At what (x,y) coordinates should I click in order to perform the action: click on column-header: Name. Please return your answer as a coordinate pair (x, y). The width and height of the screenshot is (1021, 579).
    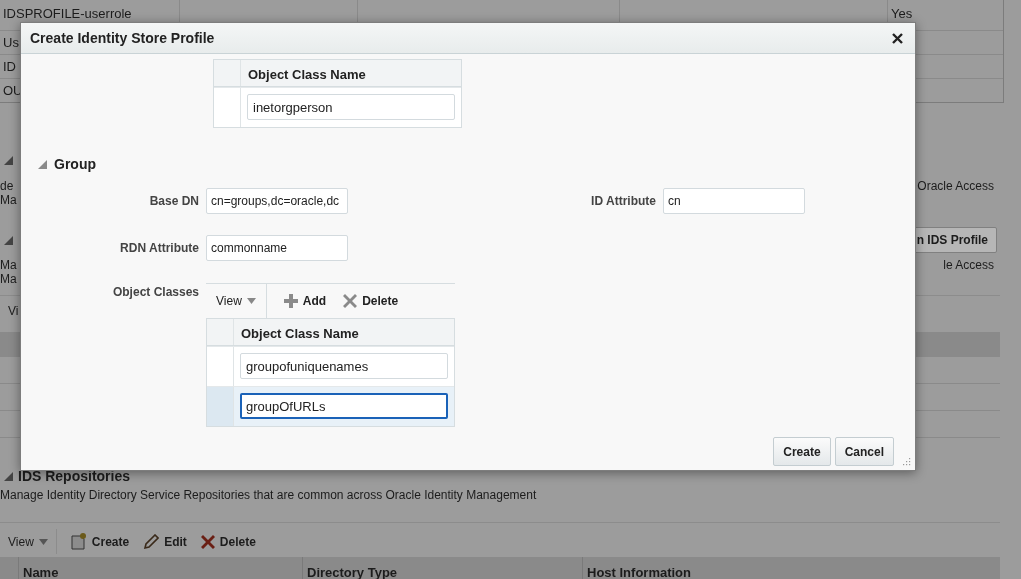
    Looking at the image, I should click on (160, 568).